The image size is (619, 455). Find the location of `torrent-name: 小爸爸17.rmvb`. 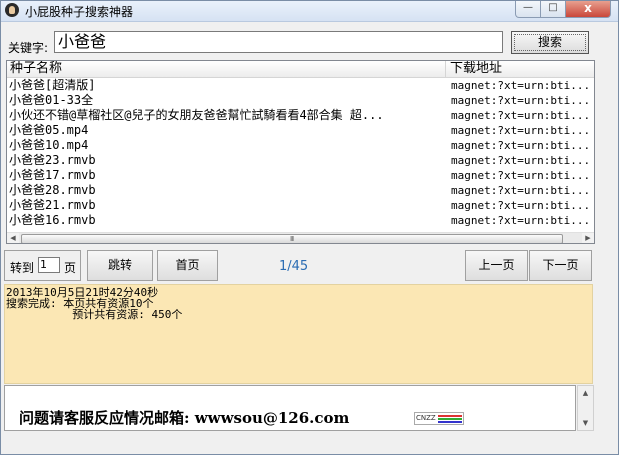

torrent-name: 小爸爸17.rmvb is located at coordinates (52, 175).